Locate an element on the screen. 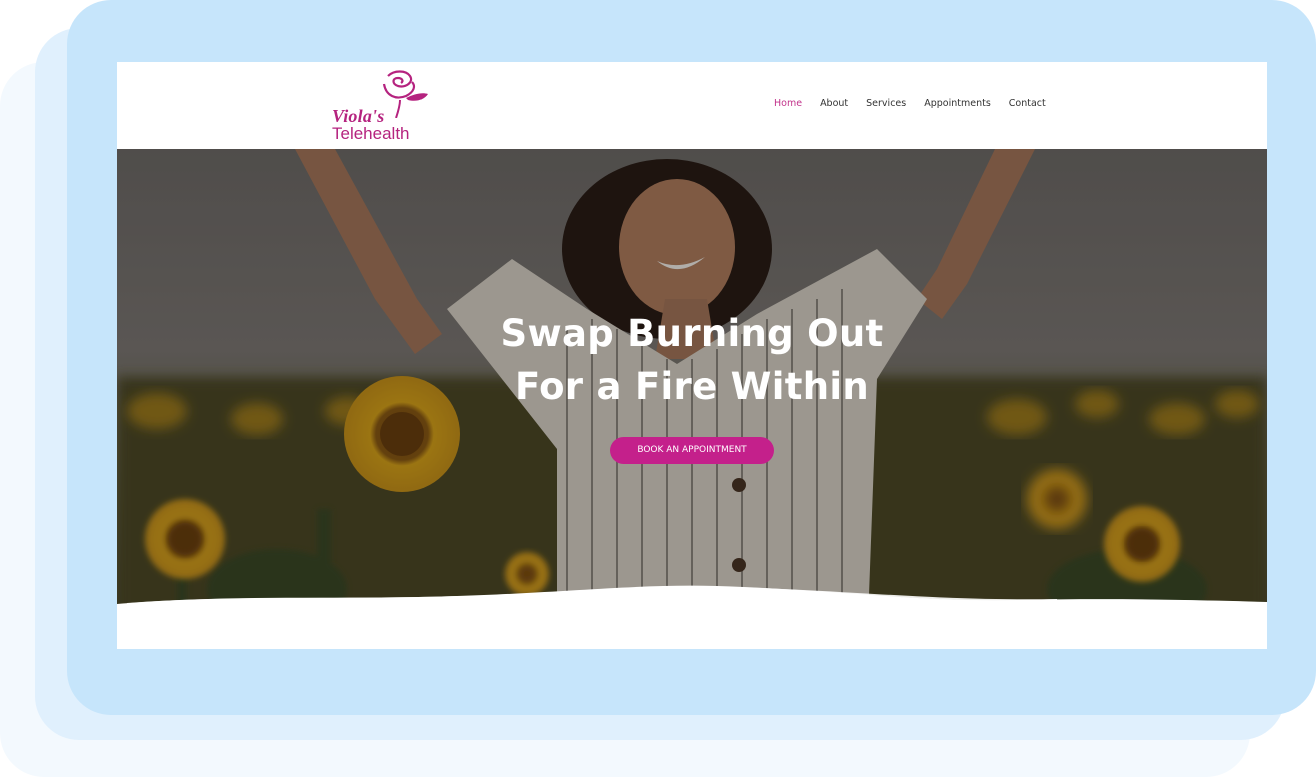  nav-item-appointments: Appointments is located at coordinates (957, 103).